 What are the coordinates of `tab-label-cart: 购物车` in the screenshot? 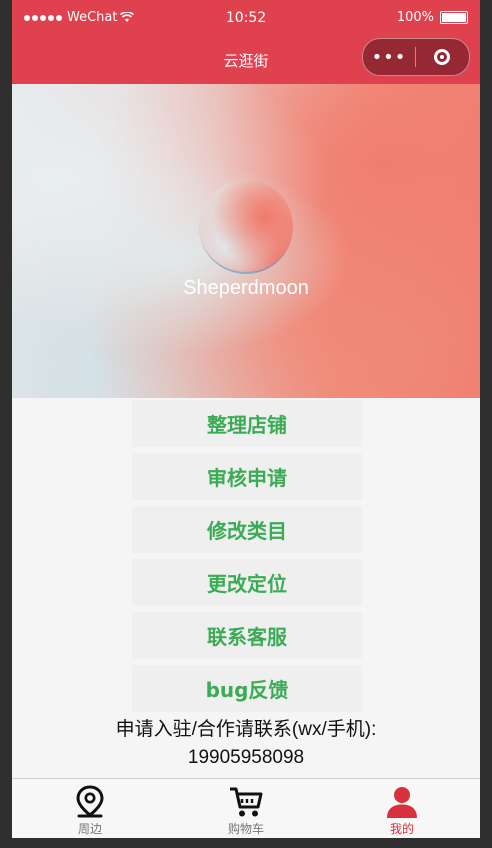 It's located at (245, 829).